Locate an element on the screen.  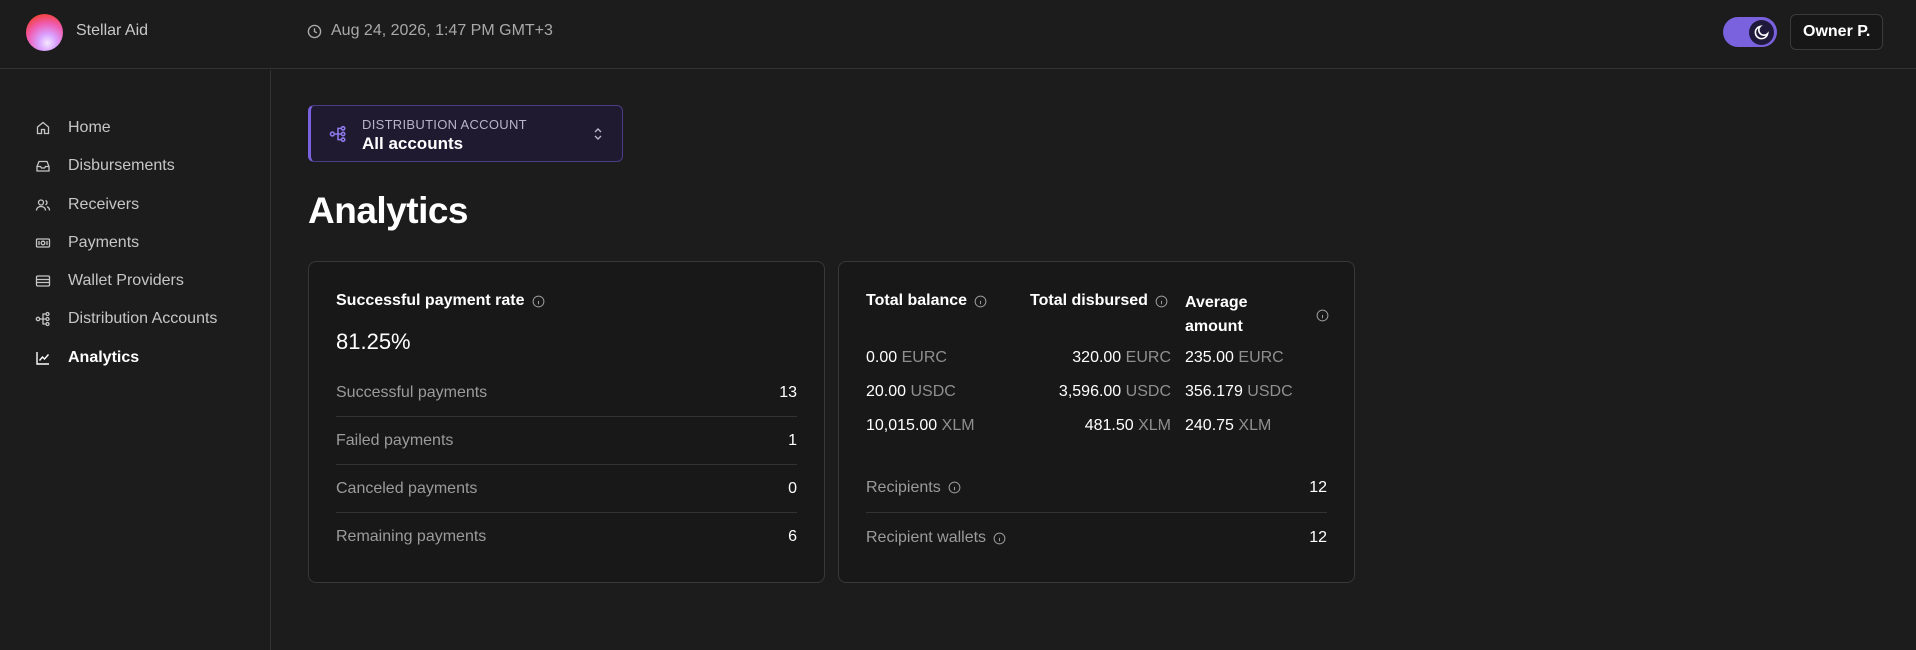
average-value: 240.75 XLM is located at coordinates (1228, 426).